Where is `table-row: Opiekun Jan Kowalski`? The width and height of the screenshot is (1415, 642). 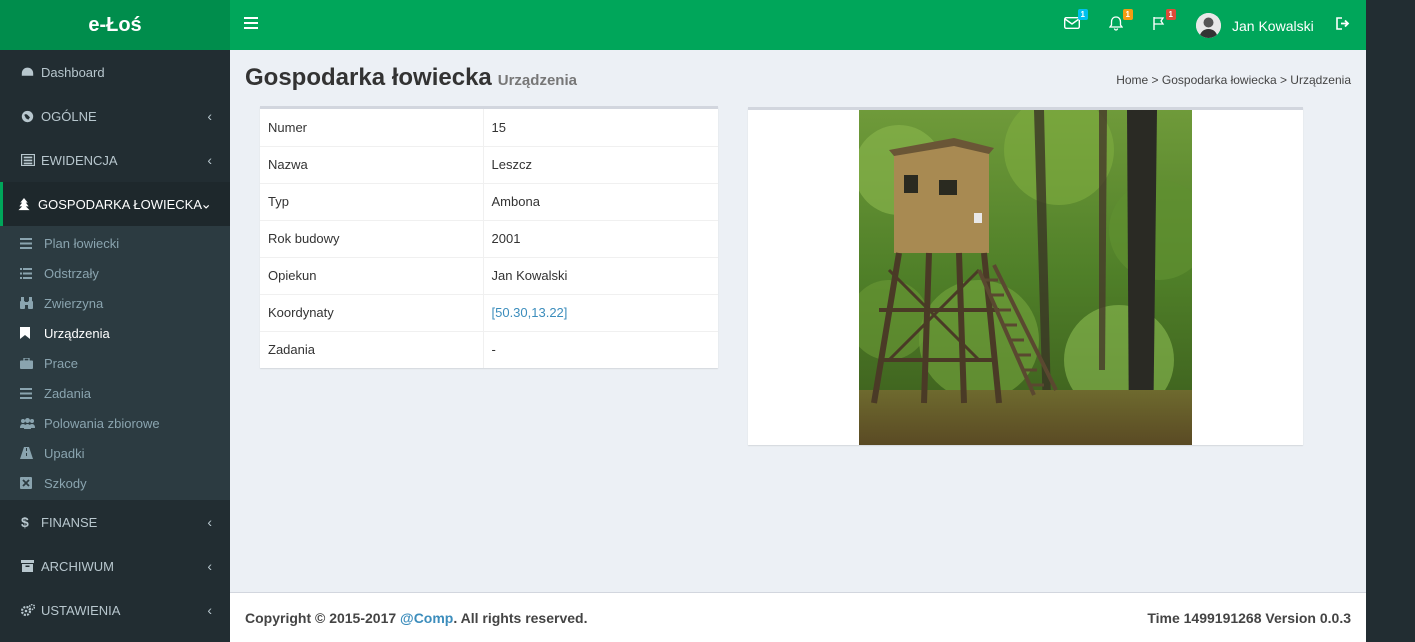 table-row: Opiekun Jan Kowalski is located at coordinates (489, 275).